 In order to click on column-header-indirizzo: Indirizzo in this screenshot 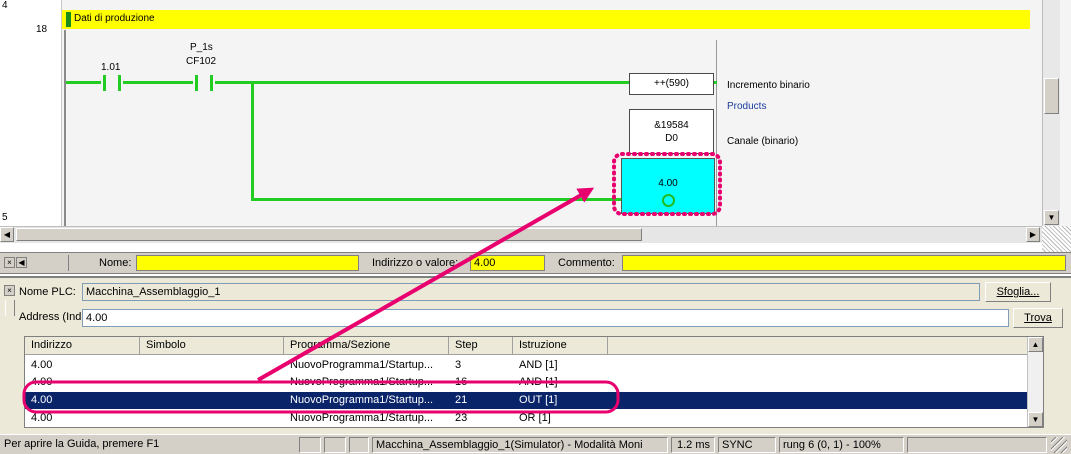, I will do `click(82, 346)`.